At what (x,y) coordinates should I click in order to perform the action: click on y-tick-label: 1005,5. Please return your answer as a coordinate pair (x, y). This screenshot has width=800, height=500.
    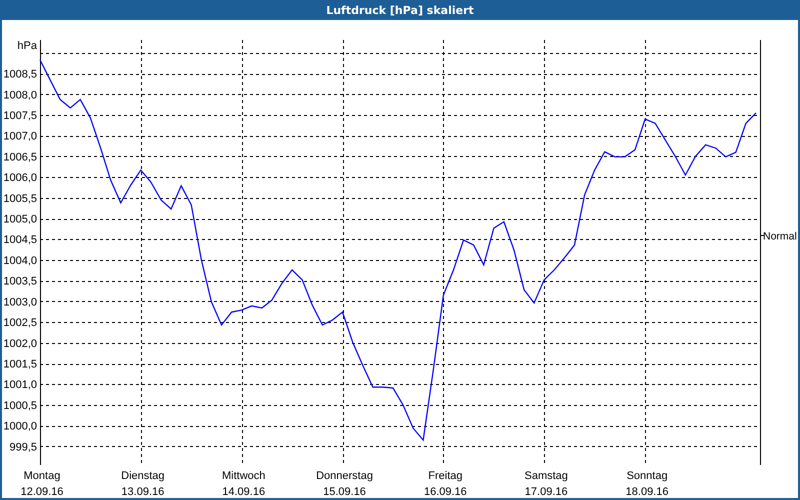
    Looking at the image, I should click on (20, 198).